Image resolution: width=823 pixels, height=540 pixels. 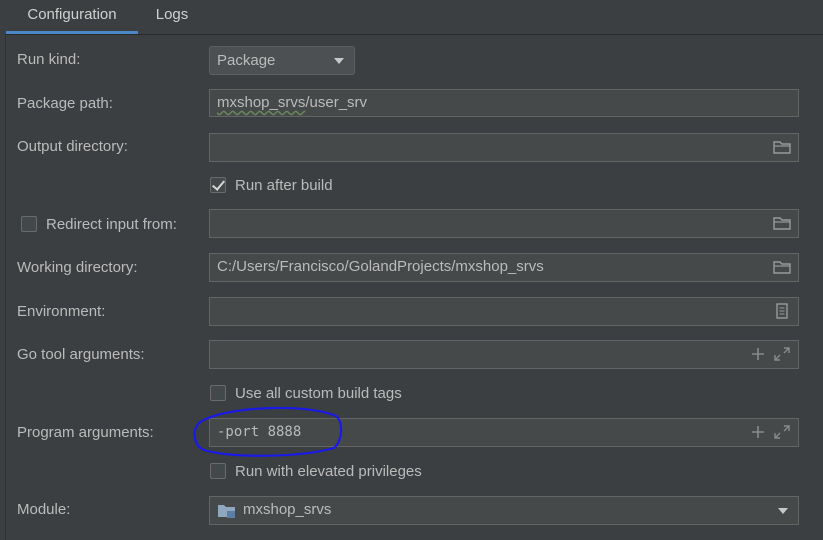 I want to click on redirect-input-field, so click(x=504, y=223).